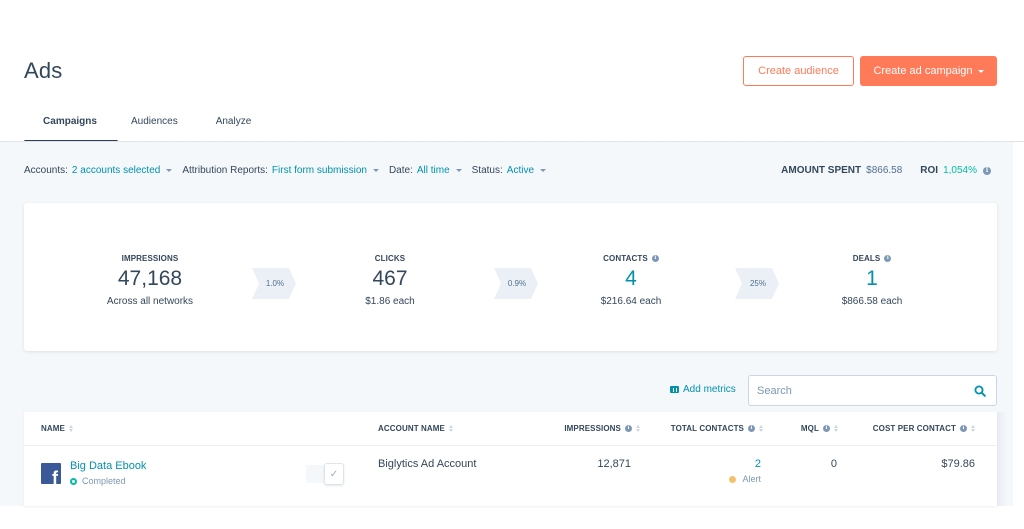  What do you see at coordinates (751, 479) in the screenshot?
I see `alert-label: Alert` at bounding box center [751, 479].